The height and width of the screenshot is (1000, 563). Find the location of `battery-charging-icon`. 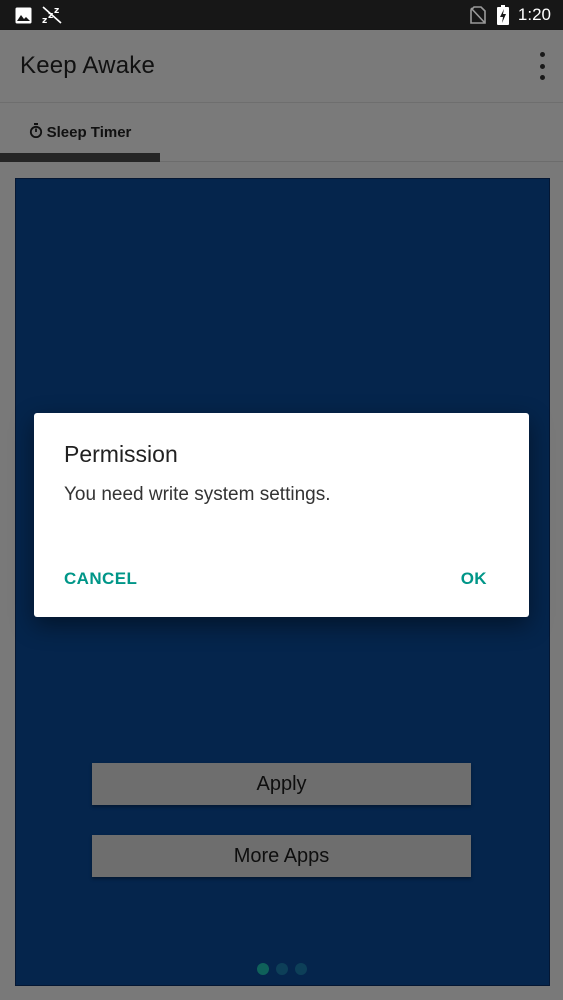

battery-charging-icon is located at coordinates (503, 15).